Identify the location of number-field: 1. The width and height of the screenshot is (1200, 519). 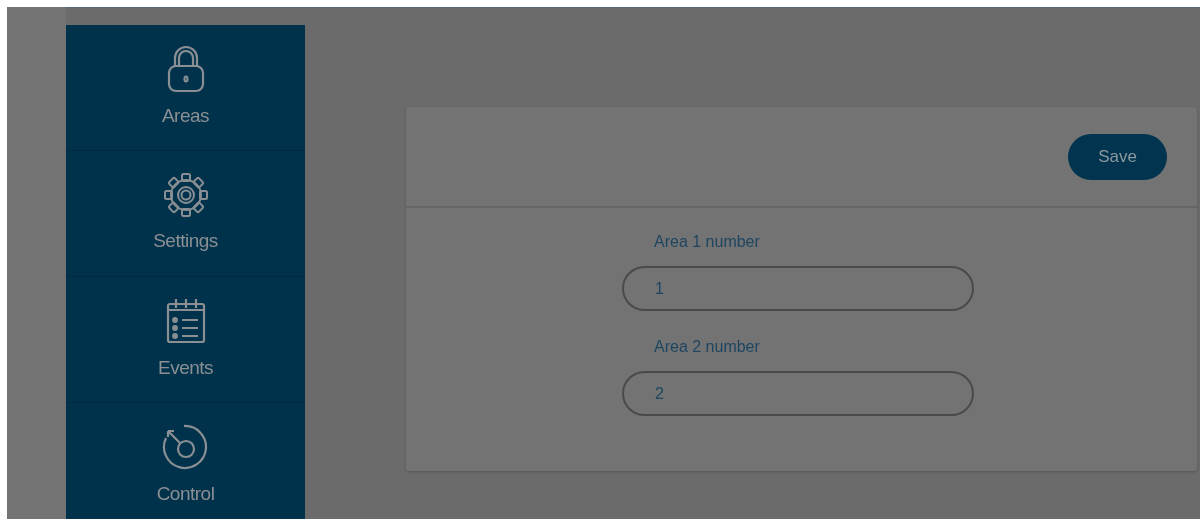
(798, 288).